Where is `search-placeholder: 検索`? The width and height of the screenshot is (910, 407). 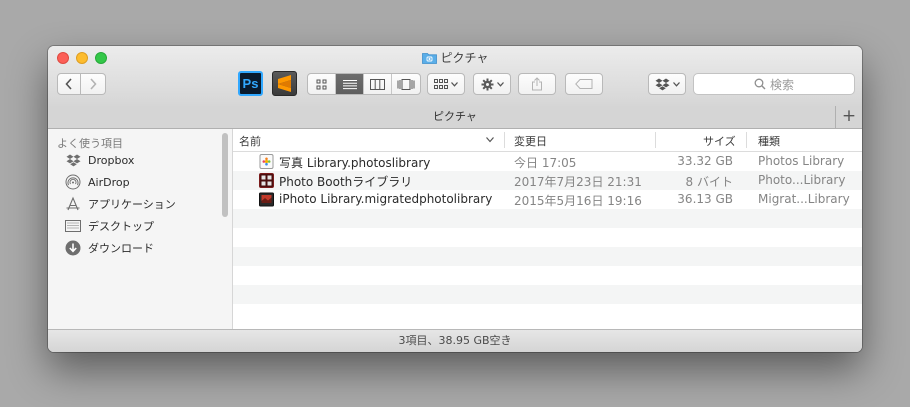 search-placeholder: 検索 is located at coordinates (781, 84).